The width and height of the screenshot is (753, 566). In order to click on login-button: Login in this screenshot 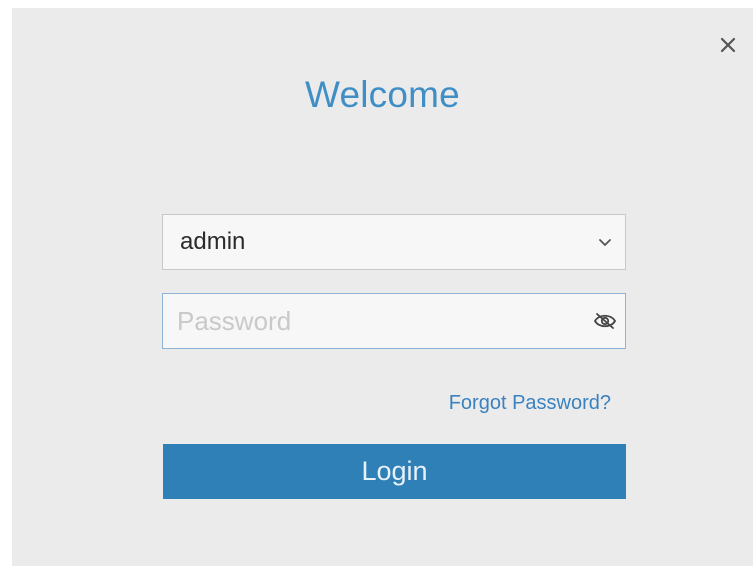, I will do `click(394, 471)`.